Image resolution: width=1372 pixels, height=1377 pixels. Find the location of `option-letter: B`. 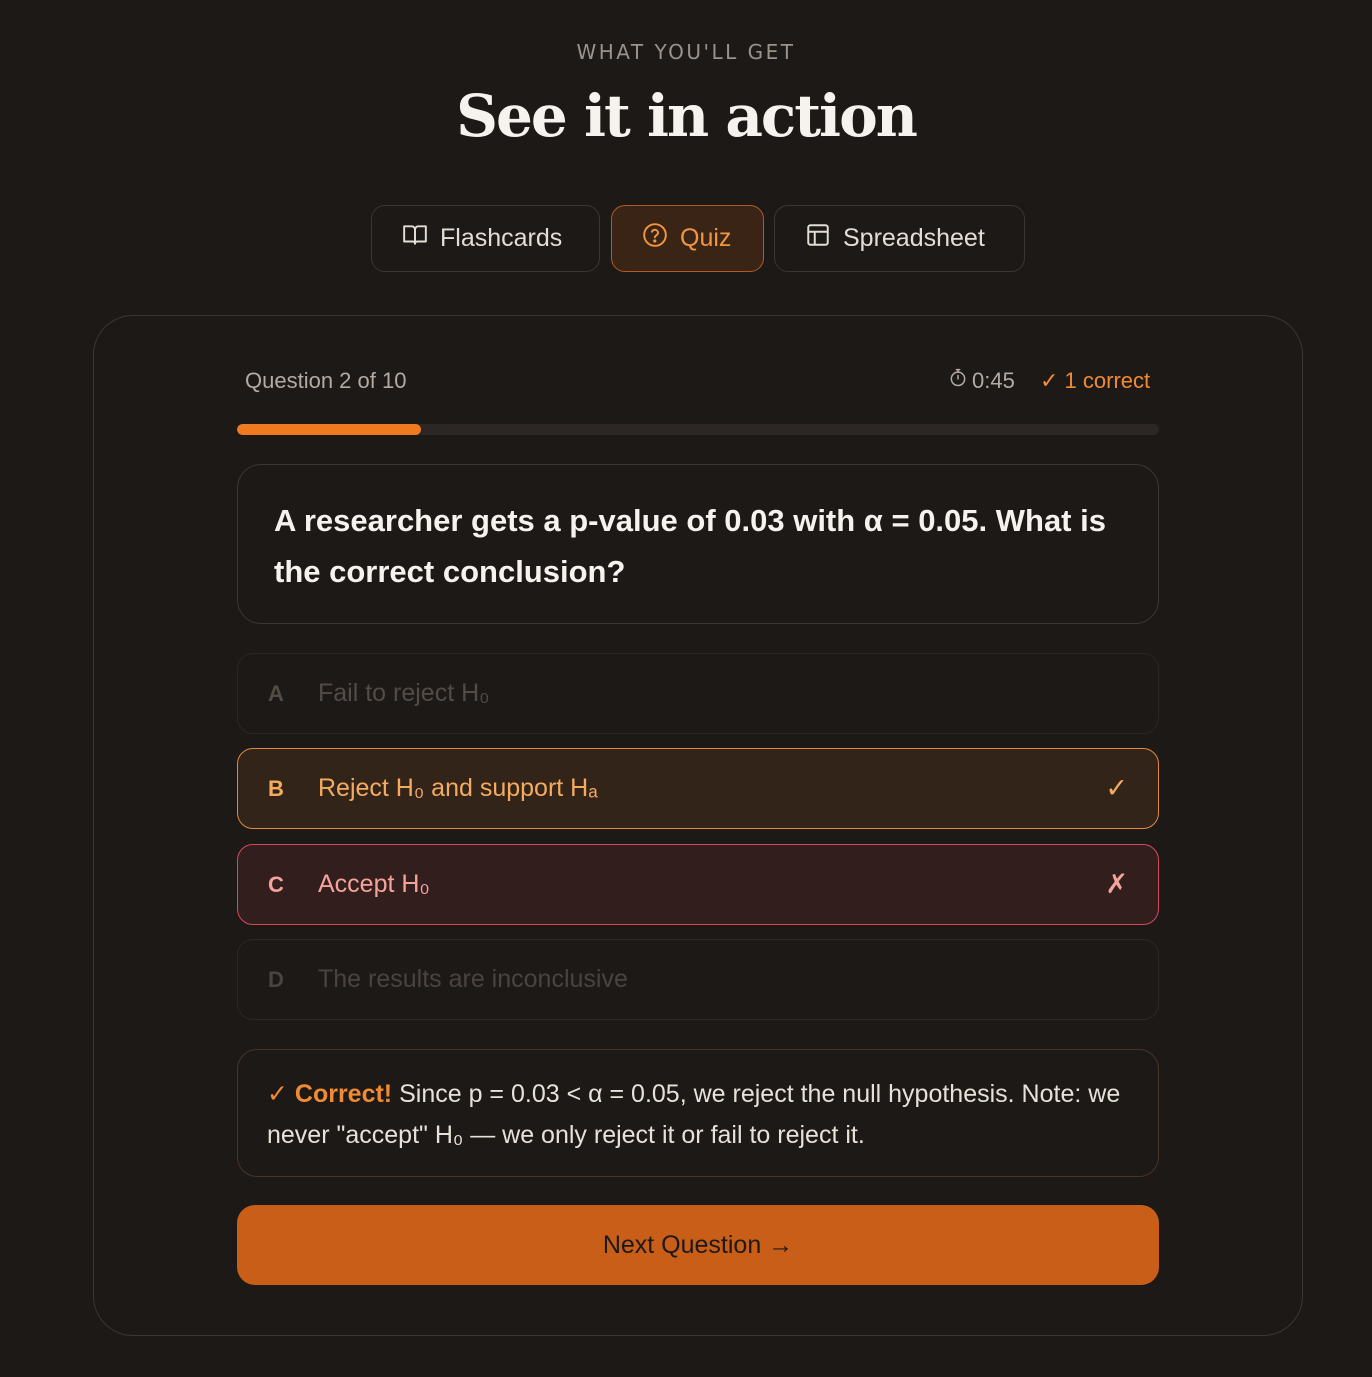

option-letter: B is located at coordinates (276, 788).